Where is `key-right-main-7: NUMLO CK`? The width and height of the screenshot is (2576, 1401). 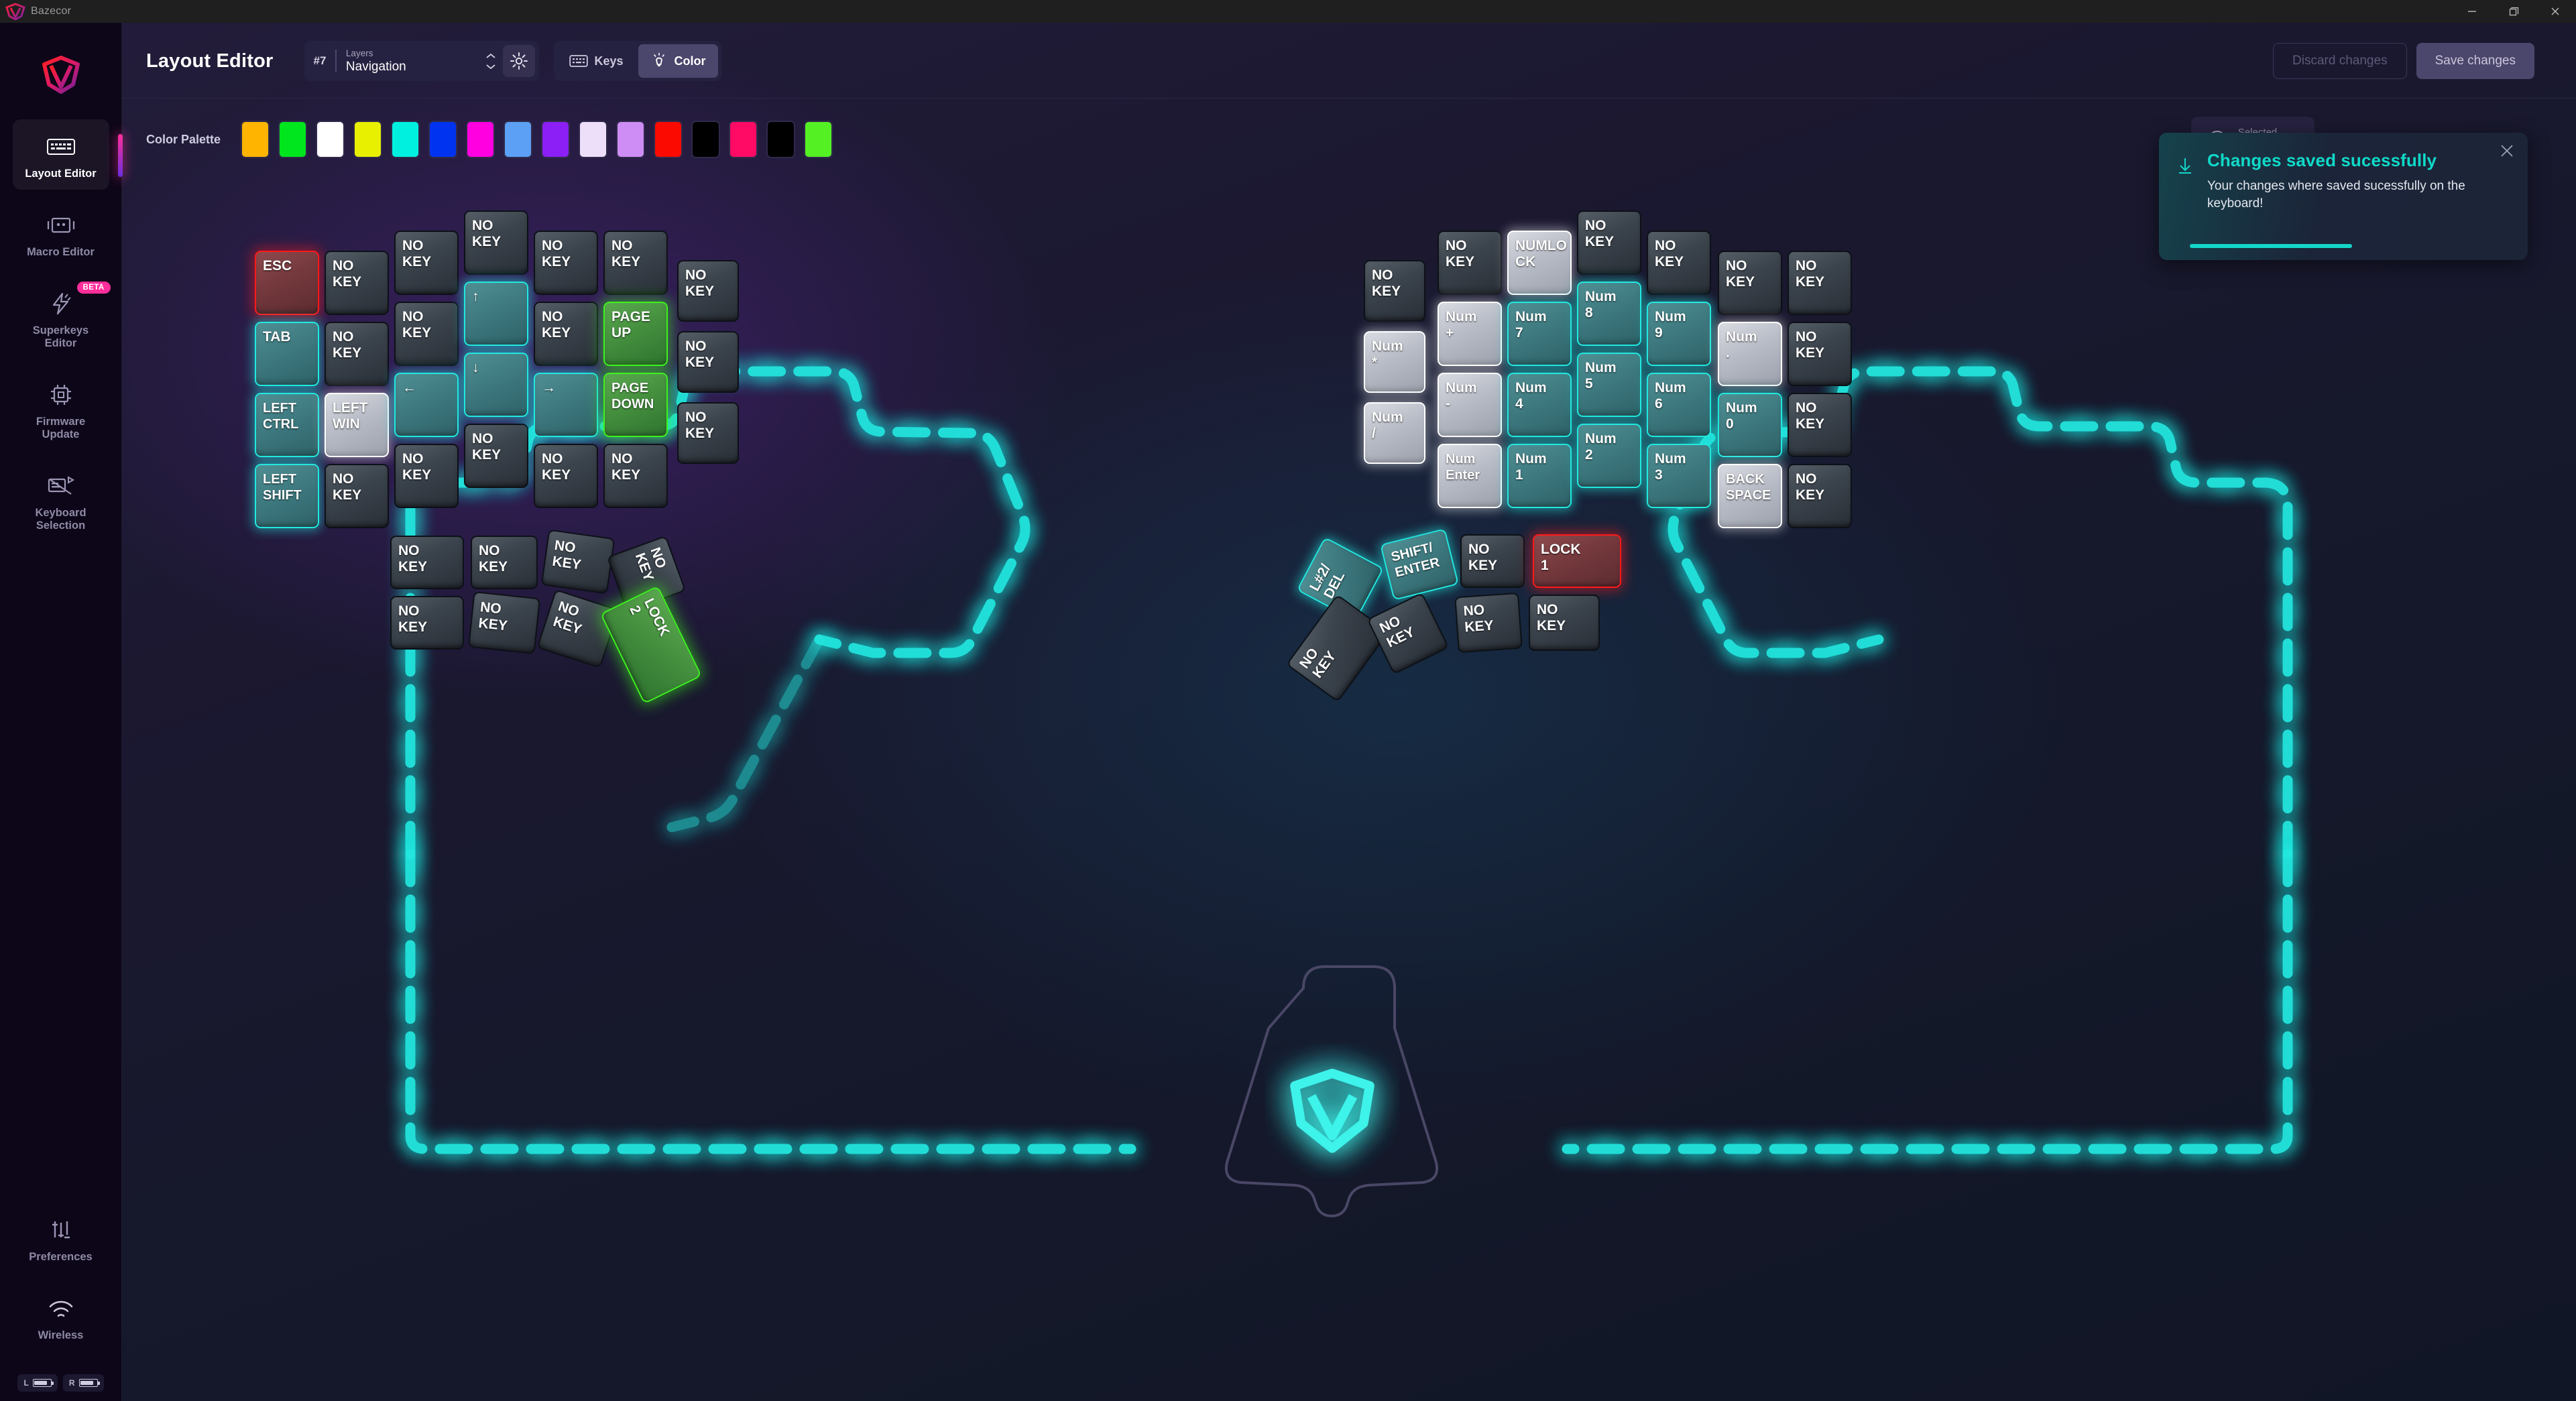
key-right-main-7: NUMLO CK is located at coordinates (1539, 263).